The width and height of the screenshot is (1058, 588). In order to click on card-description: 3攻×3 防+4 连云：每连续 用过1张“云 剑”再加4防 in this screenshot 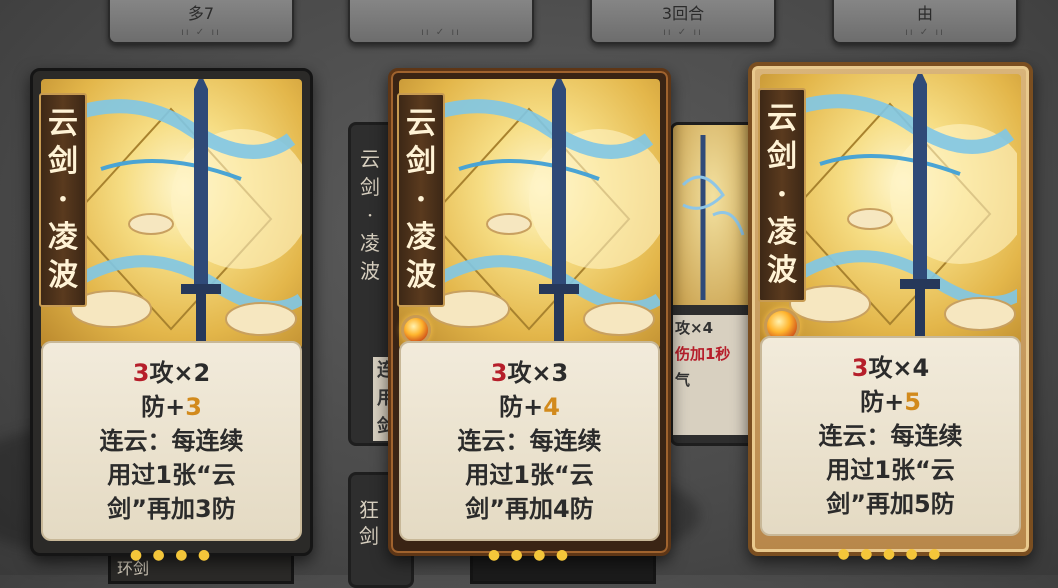, I will do `click(529, 441)`.